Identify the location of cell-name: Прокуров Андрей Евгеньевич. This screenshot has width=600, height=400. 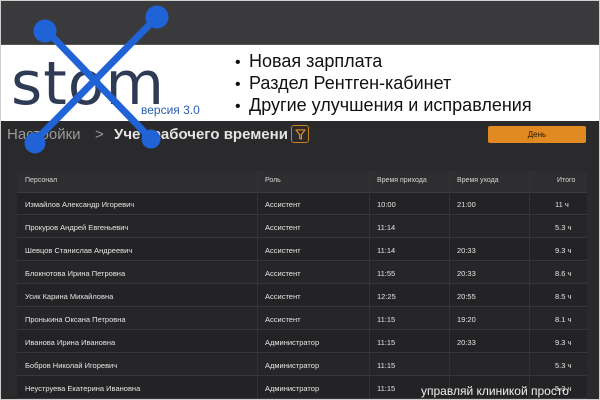
(77, 227).